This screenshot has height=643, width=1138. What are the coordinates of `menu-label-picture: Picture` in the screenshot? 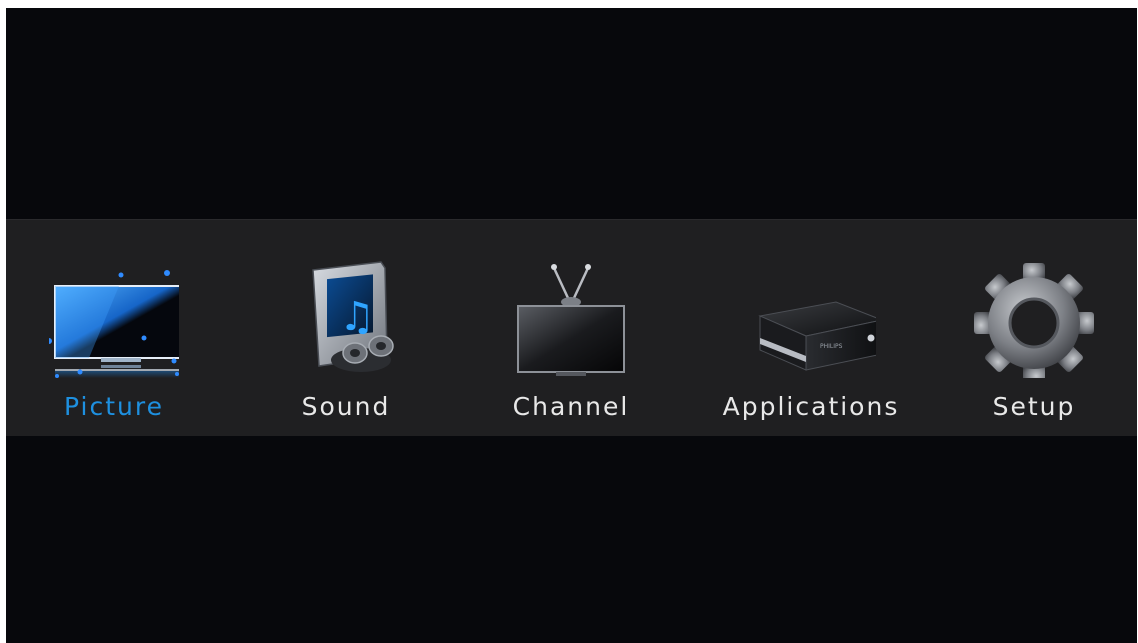 It's located at (114, 406).